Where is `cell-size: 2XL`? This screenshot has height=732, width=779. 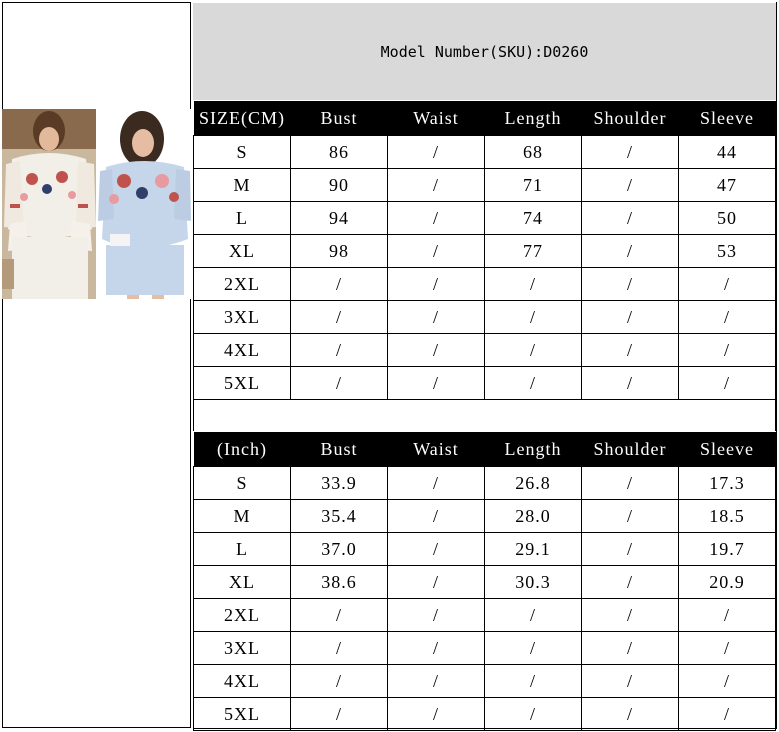 cell-size: 2XL is located at coordinates (242, 284).